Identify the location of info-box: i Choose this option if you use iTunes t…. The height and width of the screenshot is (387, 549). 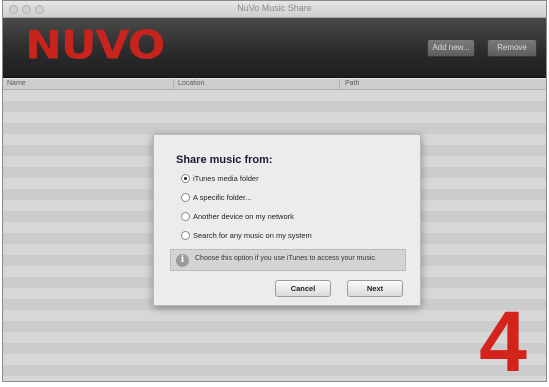
(288, 260).